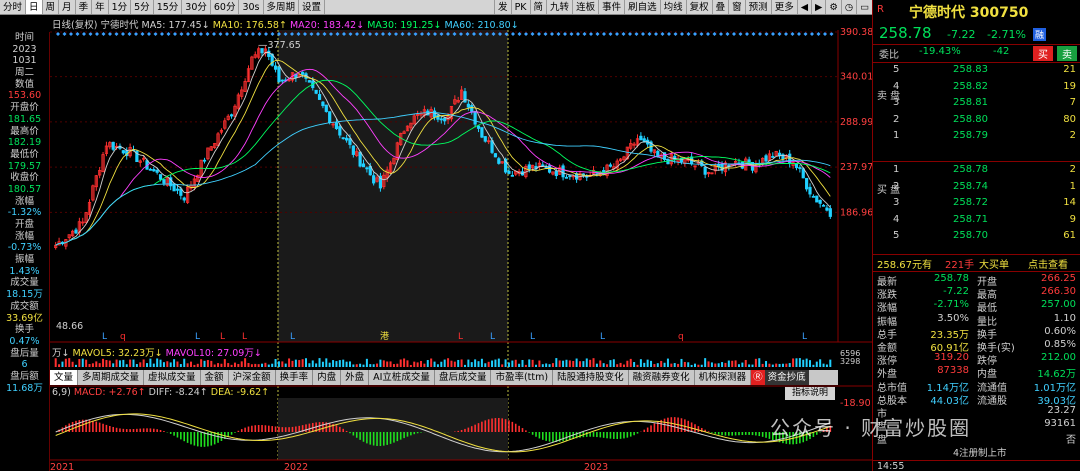  Describe the element at coordinates (64, 377) in the screenshot. I see `tab-volume: 文量` at that location.